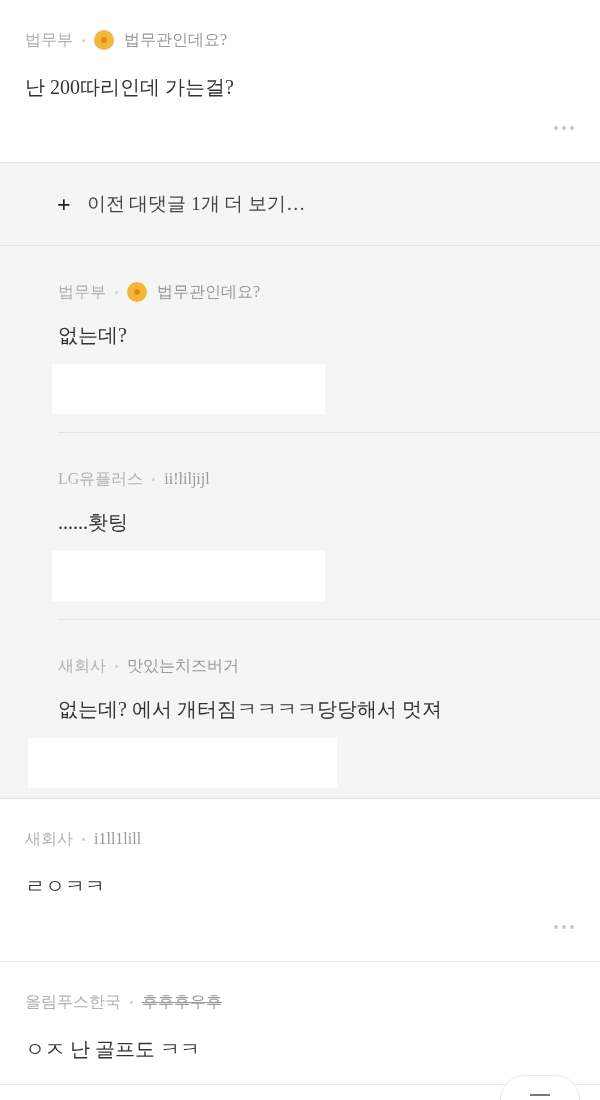 This screenshot has height=1100, width=600. Describe the element at coordinates (183, 666) in the screenshot. I see `nickname: 맛있는치즈버거` at that location.